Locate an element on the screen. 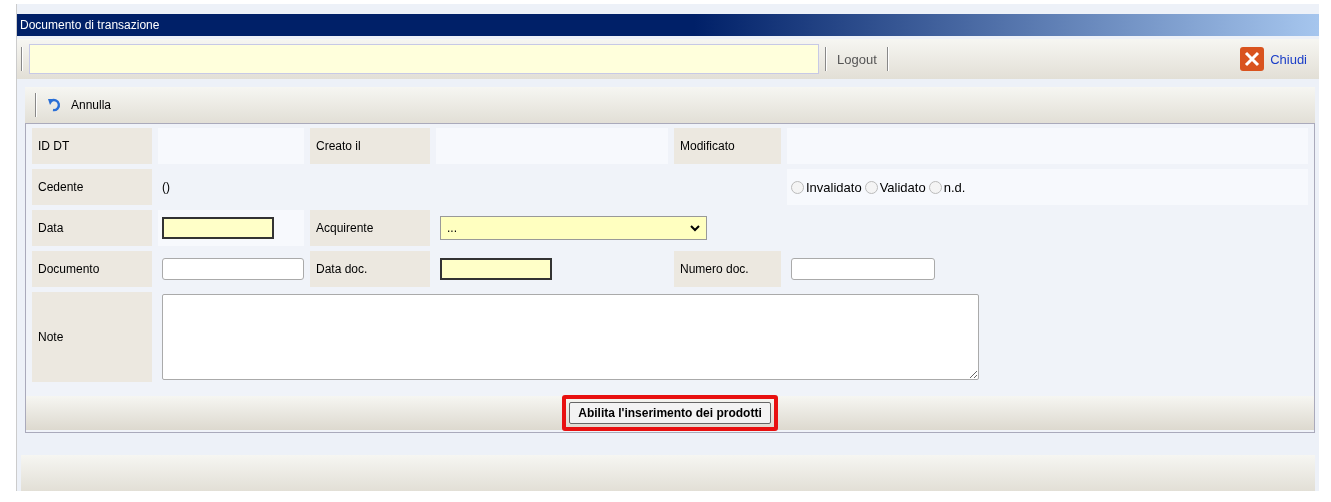 The height and width of the screenshot is (502, 1331). close-icon is located at coordinates (1252, 59).